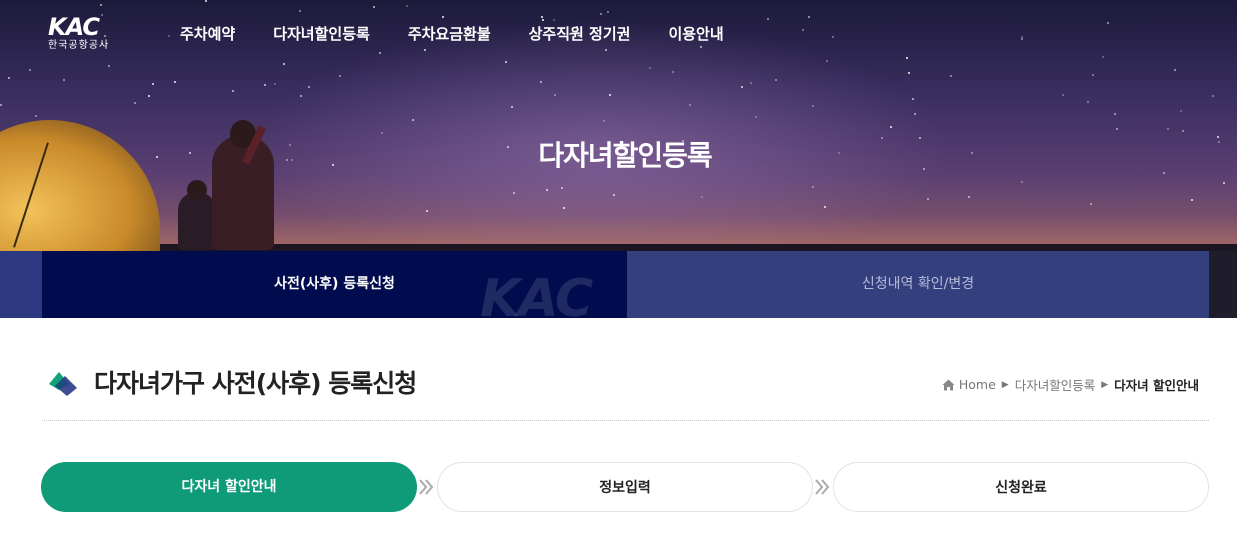 The image size is (1237, 556). Describe the element at coordinates (625, 155) in the screenshot. I see `hero-title: 다자녀할인등록` at that location.